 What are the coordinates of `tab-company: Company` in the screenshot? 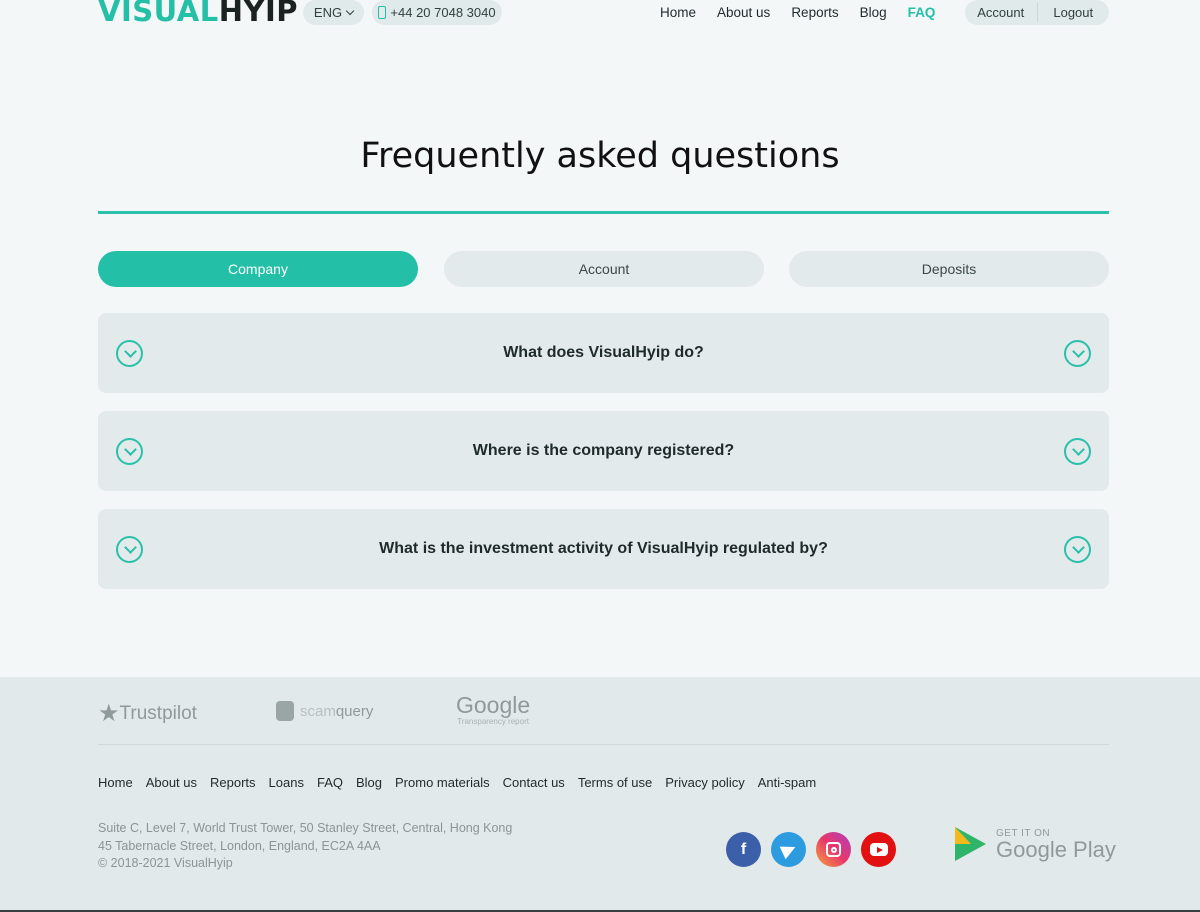 It's located at (258, 269).